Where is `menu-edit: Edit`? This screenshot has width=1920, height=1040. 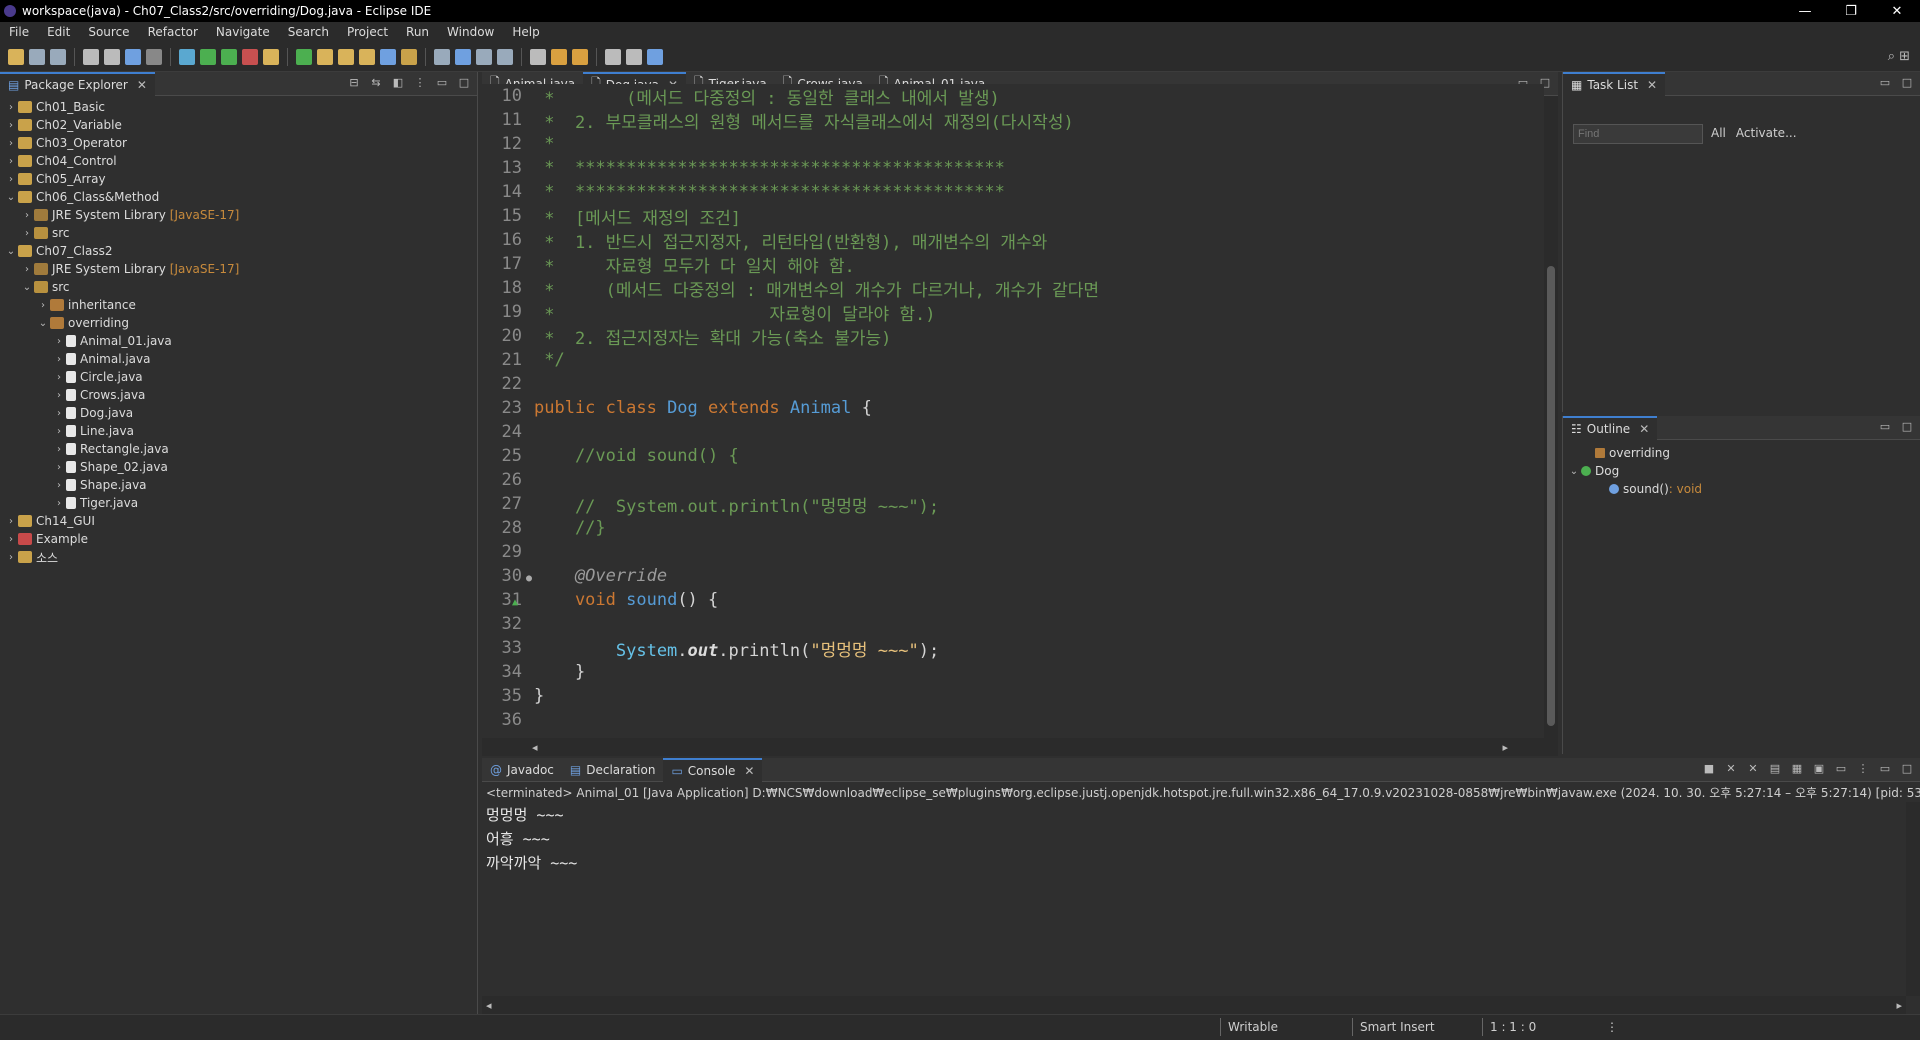
menu-edit: Edit is located at coordinates (58, 32).